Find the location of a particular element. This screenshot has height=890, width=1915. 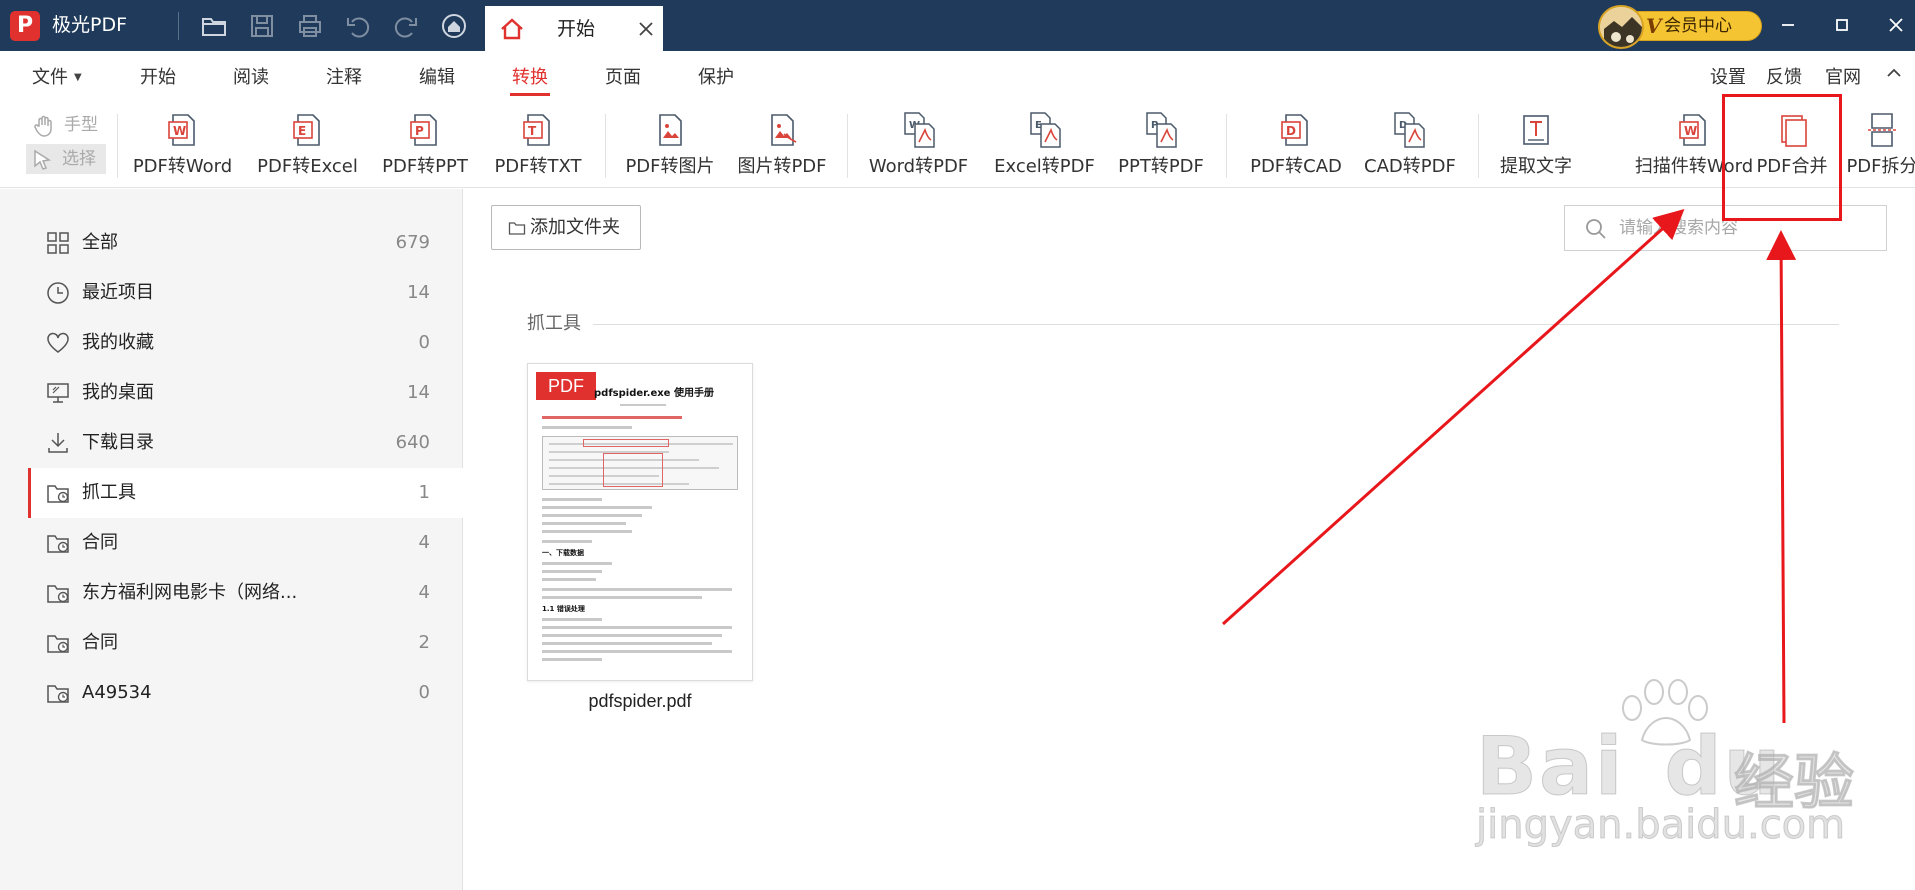

menu-protect: 保护 is located at coordinates (716, 78).